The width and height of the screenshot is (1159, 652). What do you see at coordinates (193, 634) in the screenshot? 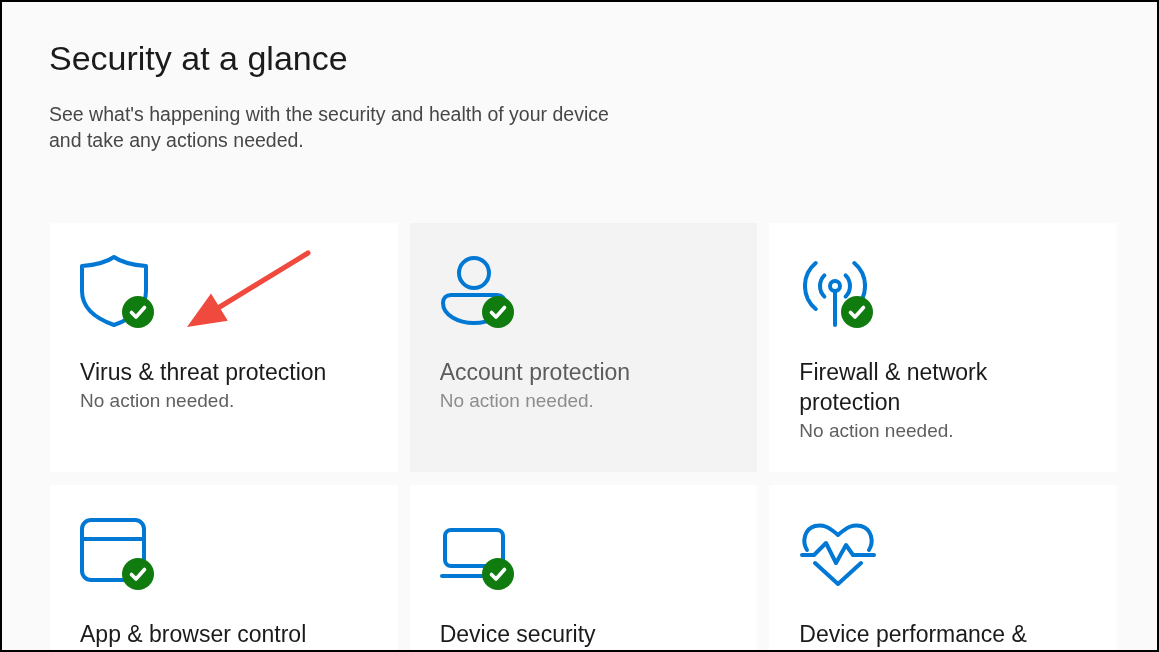
I see `card-title: App & browser control` at bounding box center [193, 634].